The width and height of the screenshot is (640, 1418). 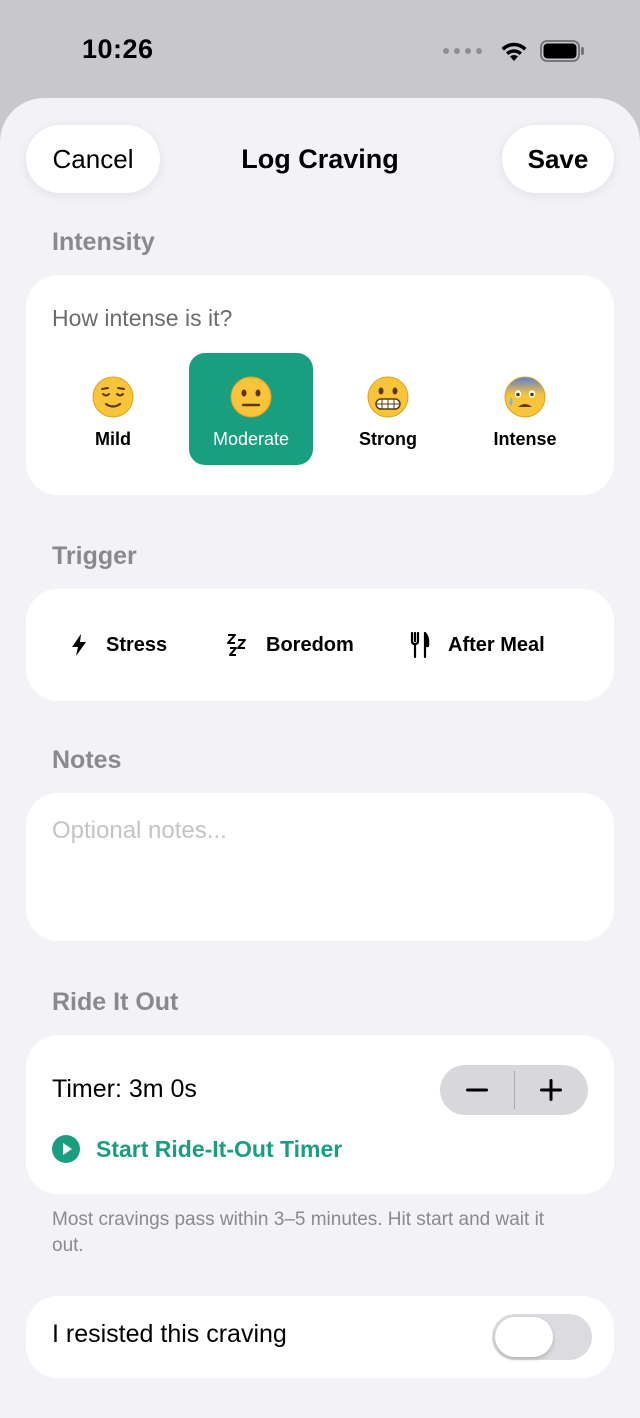 I want to click on intensity-option-label: Intense, so click(x=525, y=439).